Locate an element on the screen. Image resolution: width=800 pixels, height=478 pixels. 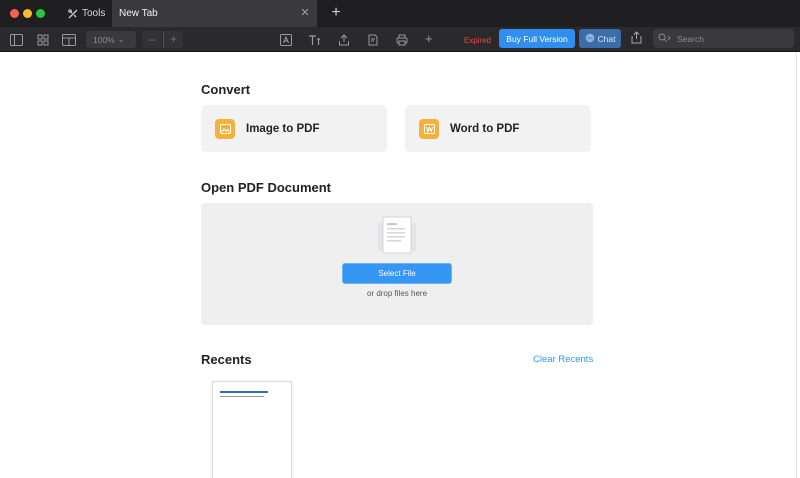
word-to-pdf-label: Word to PDF is located at coordinates (485, 128).